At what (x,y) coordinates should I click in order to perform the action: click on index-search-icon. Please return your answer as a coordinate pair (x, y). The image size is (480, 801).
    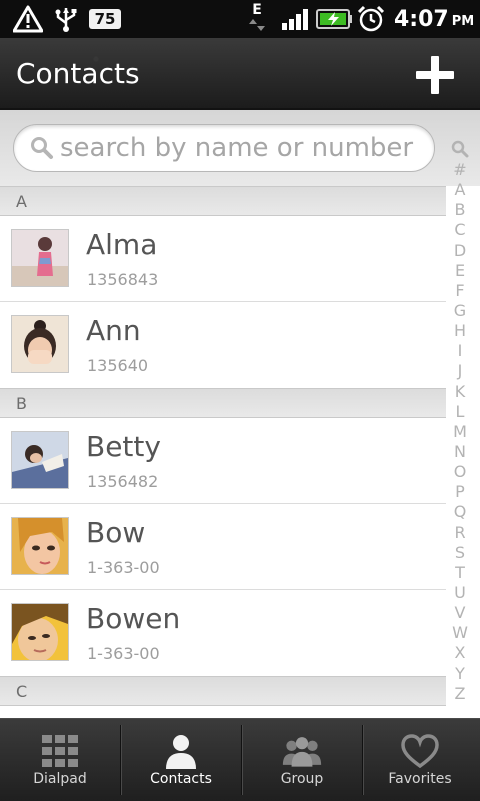
    Looking at the image, I should click on (460, 149).